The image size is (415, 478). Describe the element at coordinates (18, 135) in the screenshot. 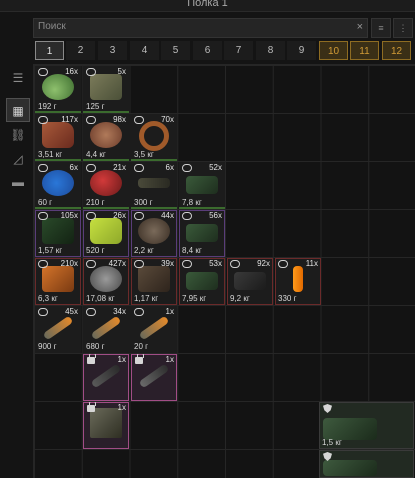

I see `link-filter-button: ⛓` at that location.